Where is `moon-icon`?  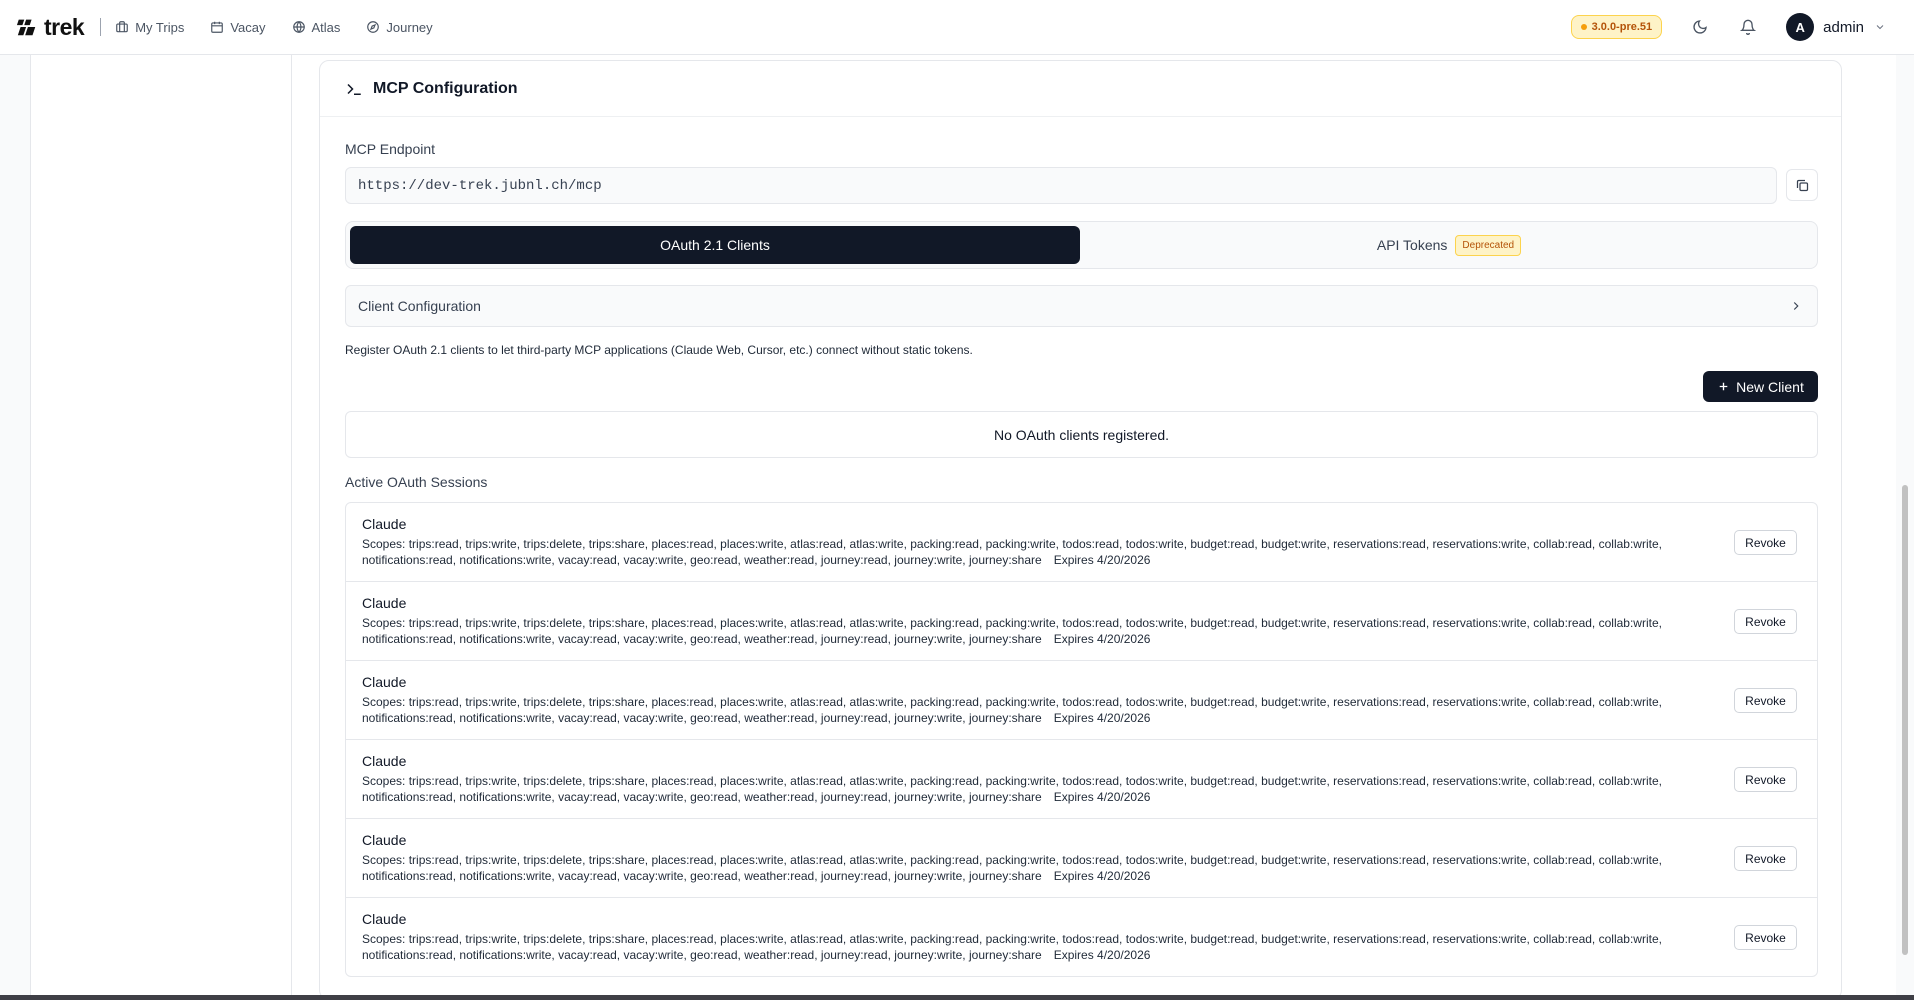
moon-icon is located at coordinates (1700, 27).